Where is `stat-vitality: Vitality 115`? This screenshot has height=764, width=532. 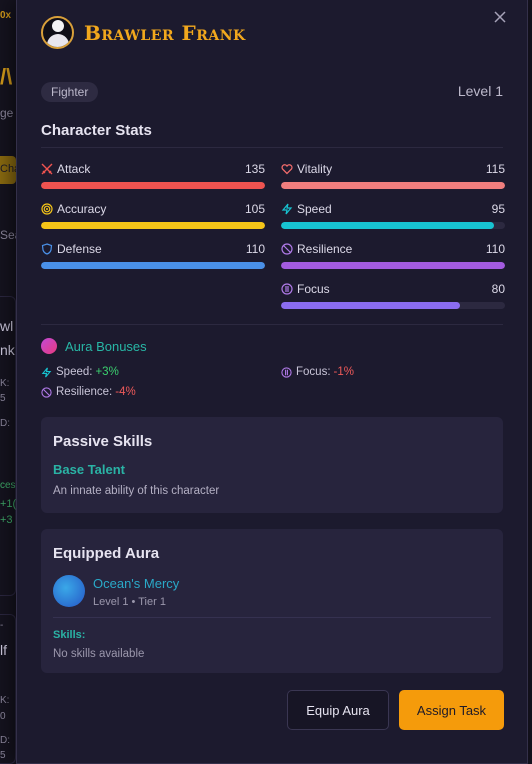
stat-vitality: Vitality 115 is located at coordinates (393, 176).